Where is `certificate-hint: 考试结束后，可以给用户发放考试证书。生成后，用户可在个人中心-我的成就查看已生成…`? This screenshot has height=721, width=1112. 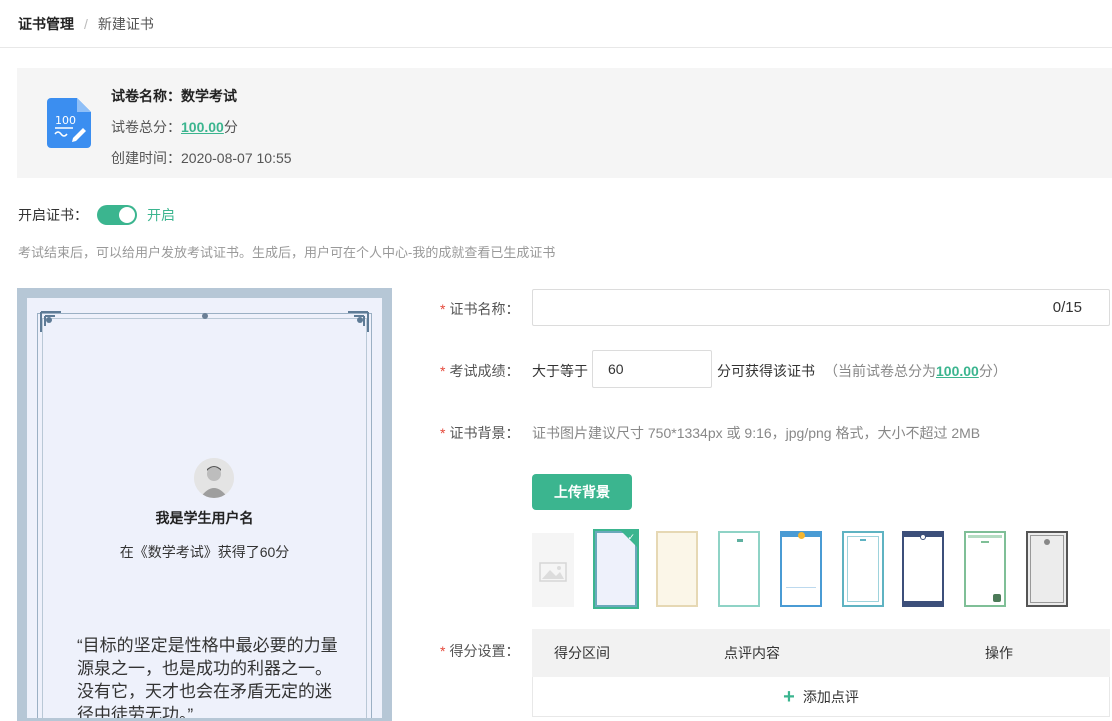 certificate-hint: 考试结束后，可以给用户发放考试证书。生成后，用户可在个人中心-我的成就查看已生成… is located at coordinates (287, 252).